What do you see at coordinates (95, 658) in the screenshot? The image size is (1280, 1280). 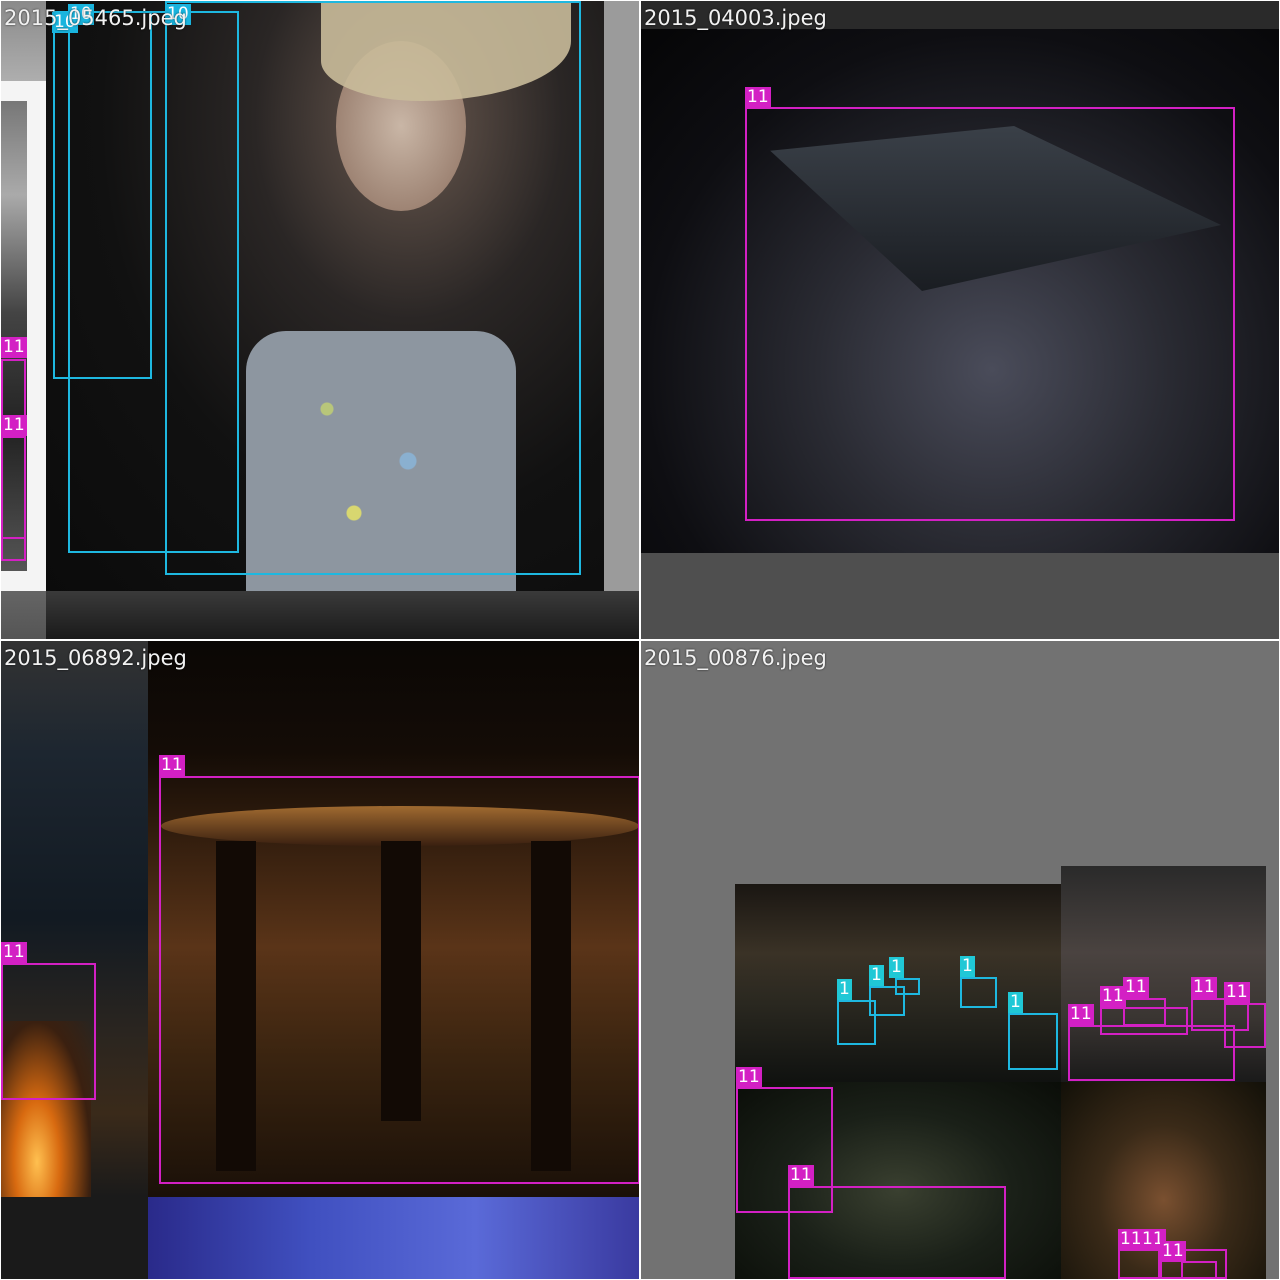 I see `image-filename: 2015_06892.jpeg` at bounding box center [95, 658].